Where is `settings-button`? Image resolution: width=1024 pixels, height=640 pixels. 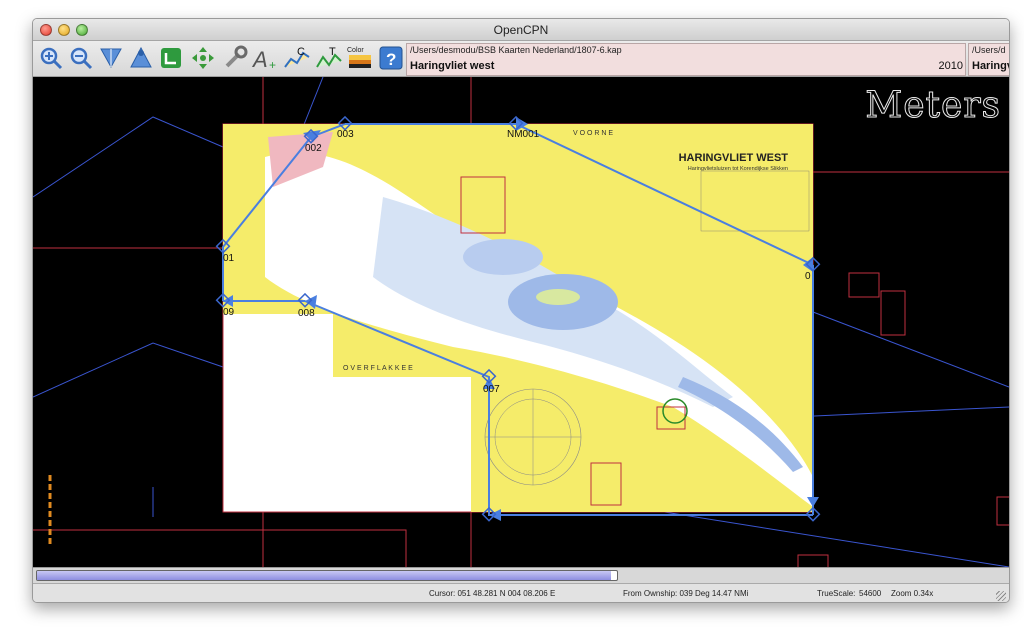
settings-button is located at coordinates (235, 58).